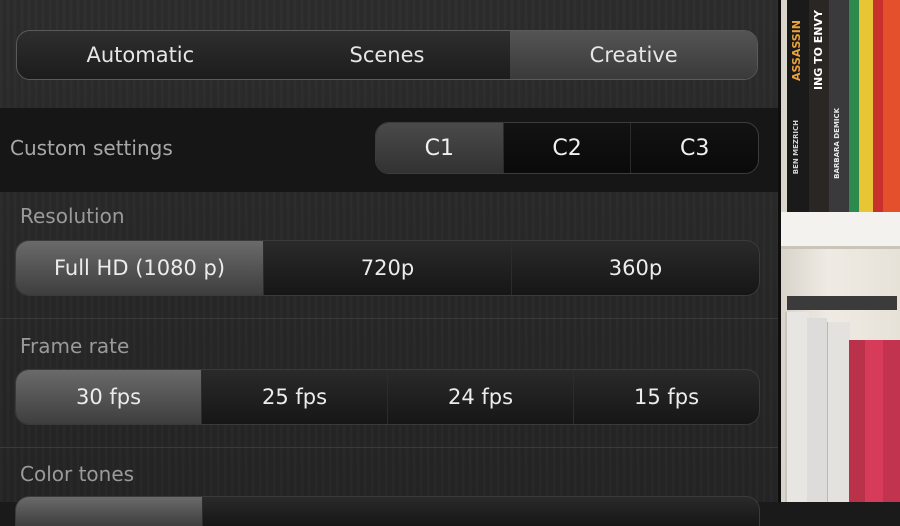  Describe the element at coordinates (666, 397) in the screenshot. I see `frame-rate-option-15: 15 fps` at that location.